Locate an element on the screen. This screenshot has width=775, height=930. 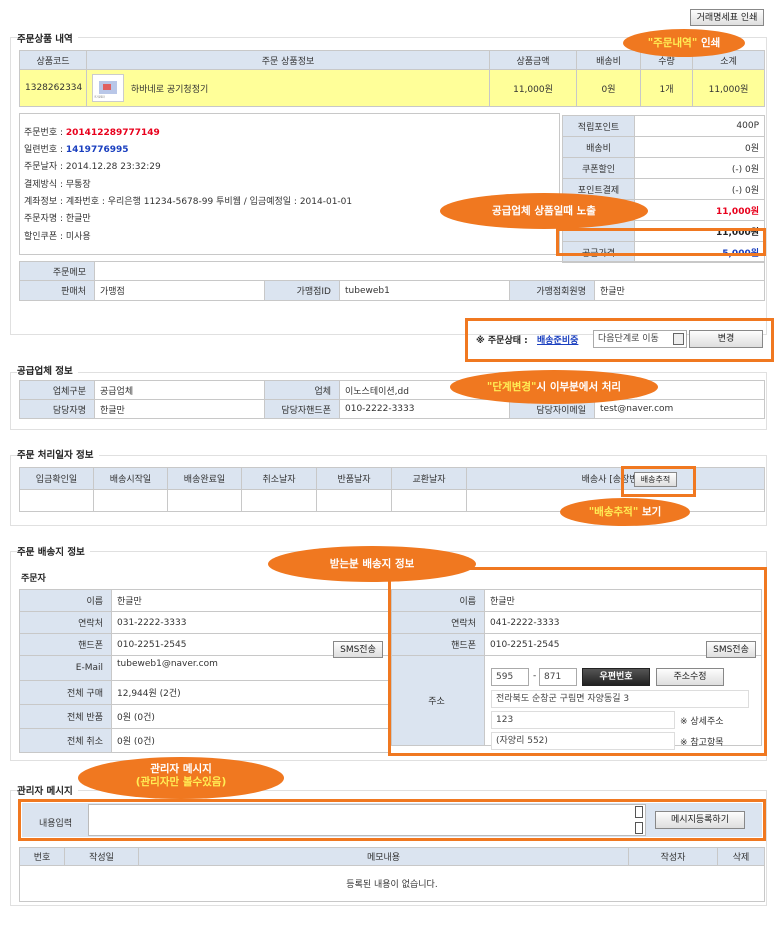
product-info: 공기청정기 하바네로 공기청정기 is located at coordinates (288, 88).